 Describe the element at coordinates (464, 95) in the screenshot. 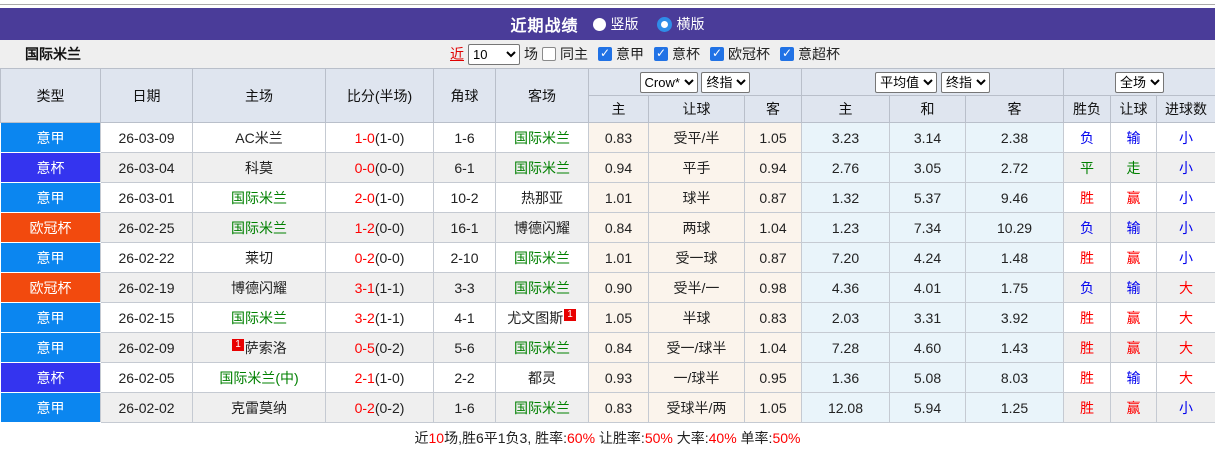

I see `col-header-corner: 角球` at that location.